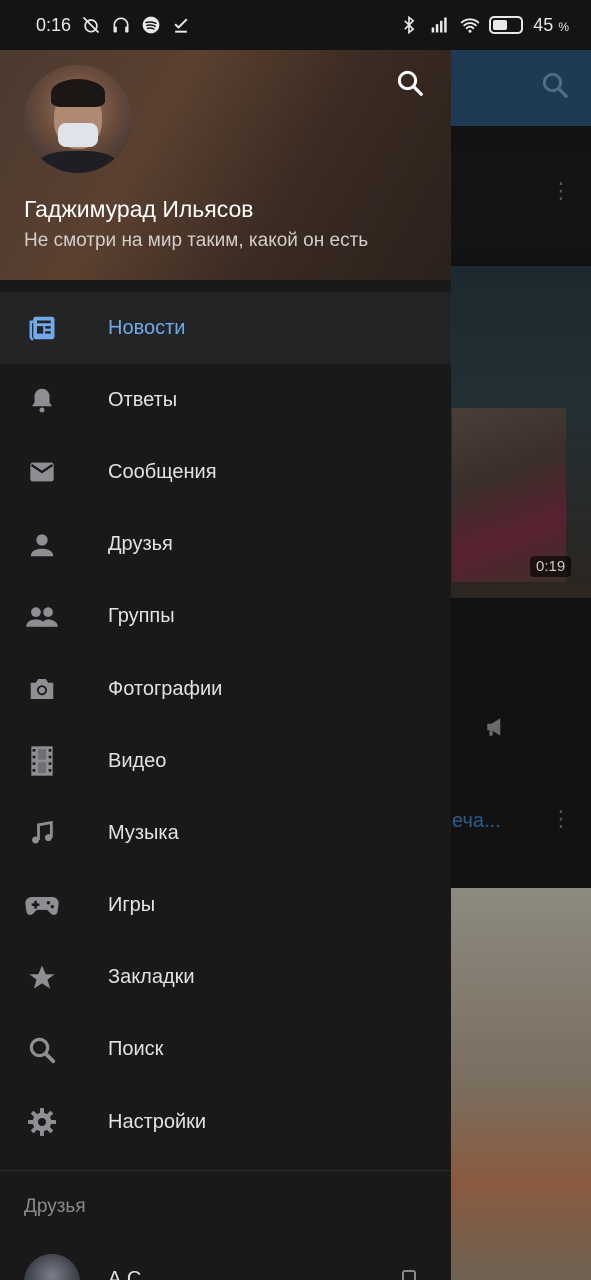 The height and width of the screenshot is (1280, 591). What do you see at coordinates (42, 906) in the screenshot?
I see `gamepad-icon` at bounding box center [42, 906].